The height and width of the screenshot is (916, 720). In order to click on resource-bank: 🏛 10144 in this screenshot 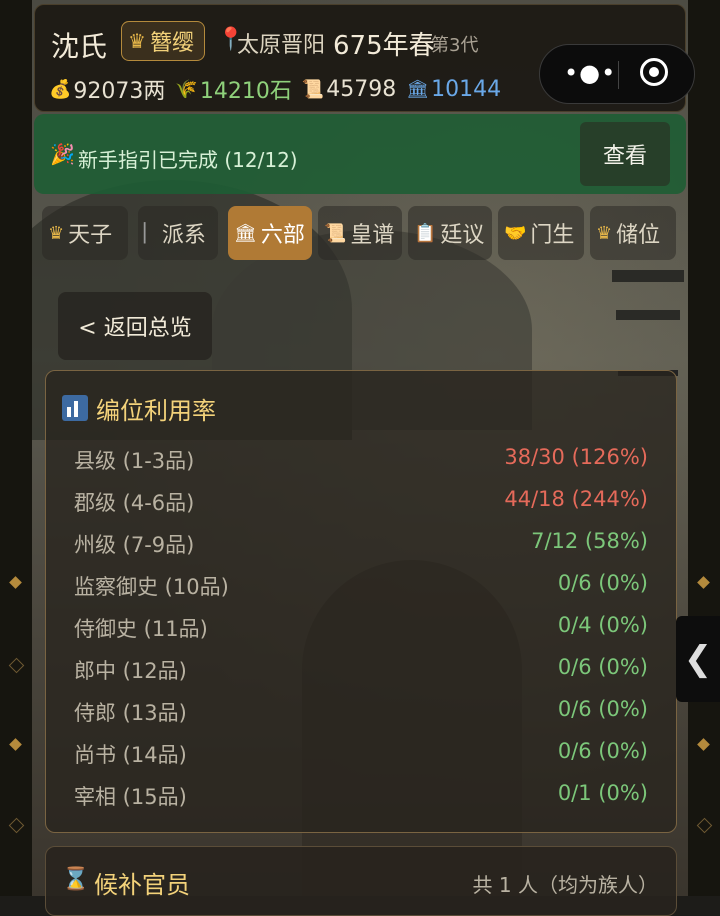, I will do `click(453, 89)`.